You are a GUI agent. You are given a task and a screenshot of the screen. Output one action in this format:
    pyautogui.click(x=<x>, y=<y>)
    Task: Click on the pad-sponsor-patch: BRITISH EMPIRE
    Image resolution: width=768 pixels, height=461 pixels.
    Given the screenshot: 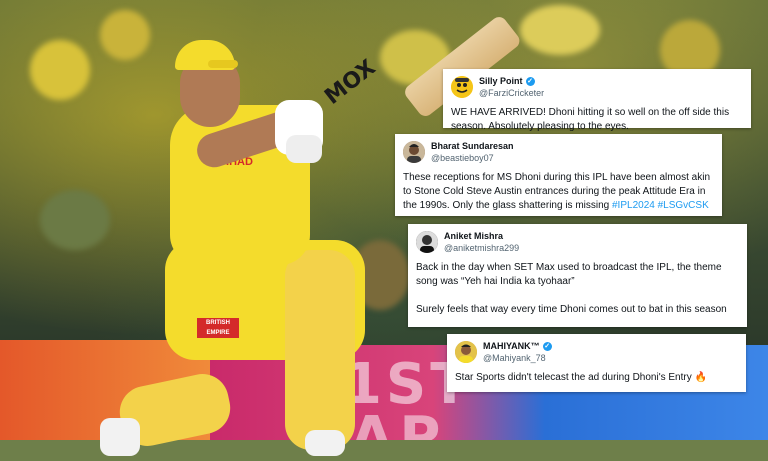 What is the action you would take?
    pyautogui.click(x=218, y=328)
    